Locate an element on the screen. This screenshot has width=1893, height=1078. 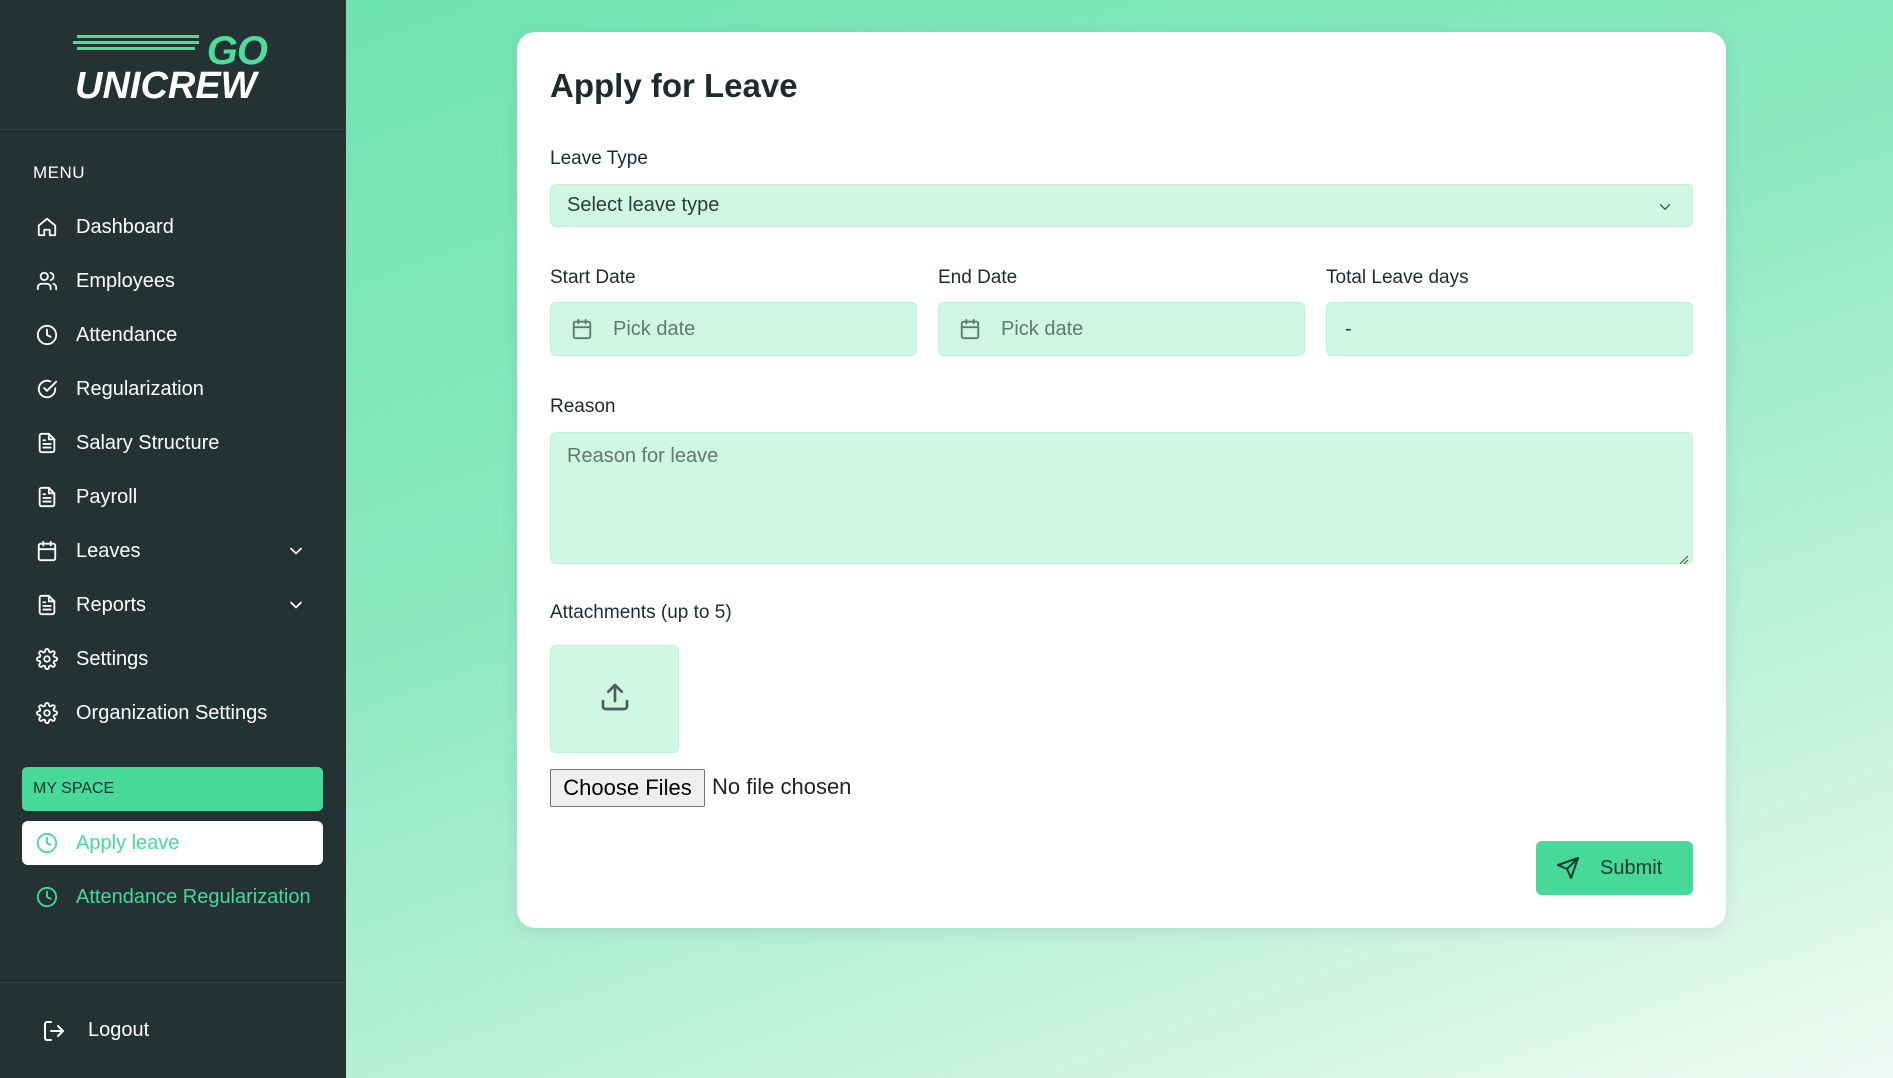
logo-area: GO UNICREW is located at coordinates (173, 65).